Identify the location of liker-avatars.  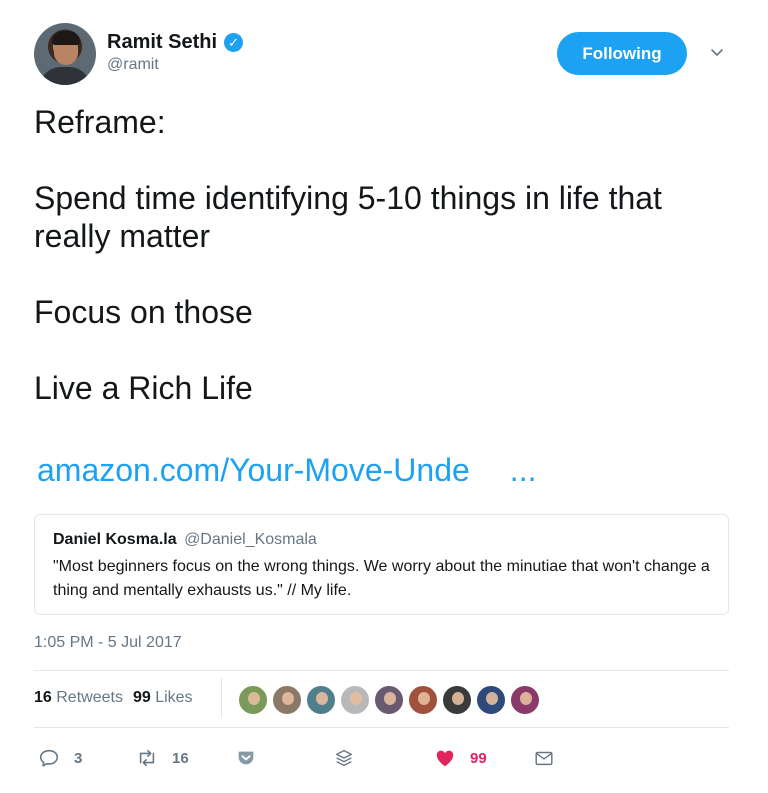
(389, 700).